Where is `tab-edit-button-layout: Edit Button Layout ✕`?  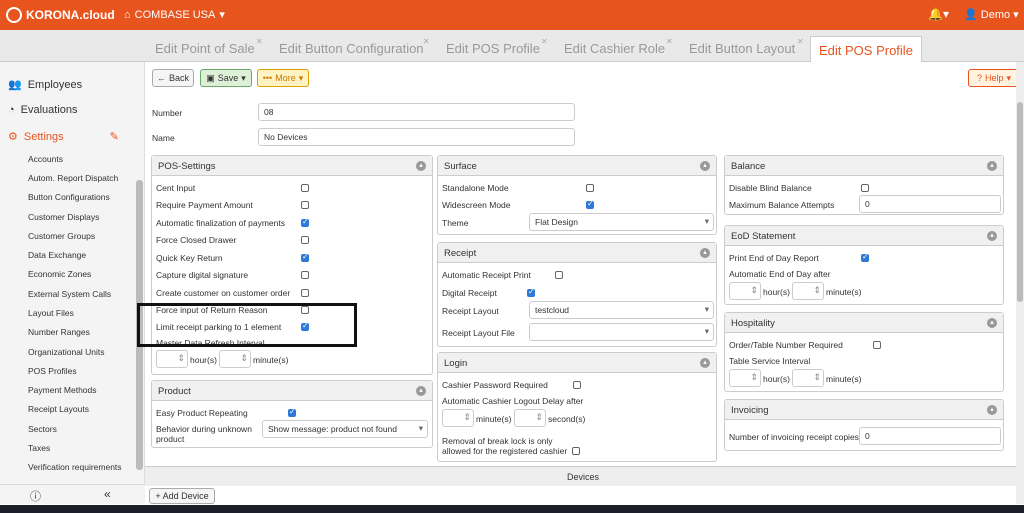 tab-edit-button-layout: Edit Button Layout ✕ is located at coordinates (746, 46).